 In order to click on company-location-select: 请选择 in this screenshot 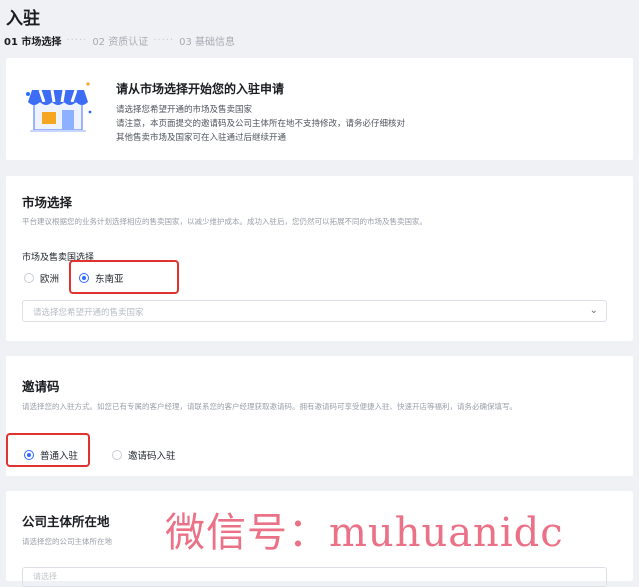, I will do `click(314, 577)`.